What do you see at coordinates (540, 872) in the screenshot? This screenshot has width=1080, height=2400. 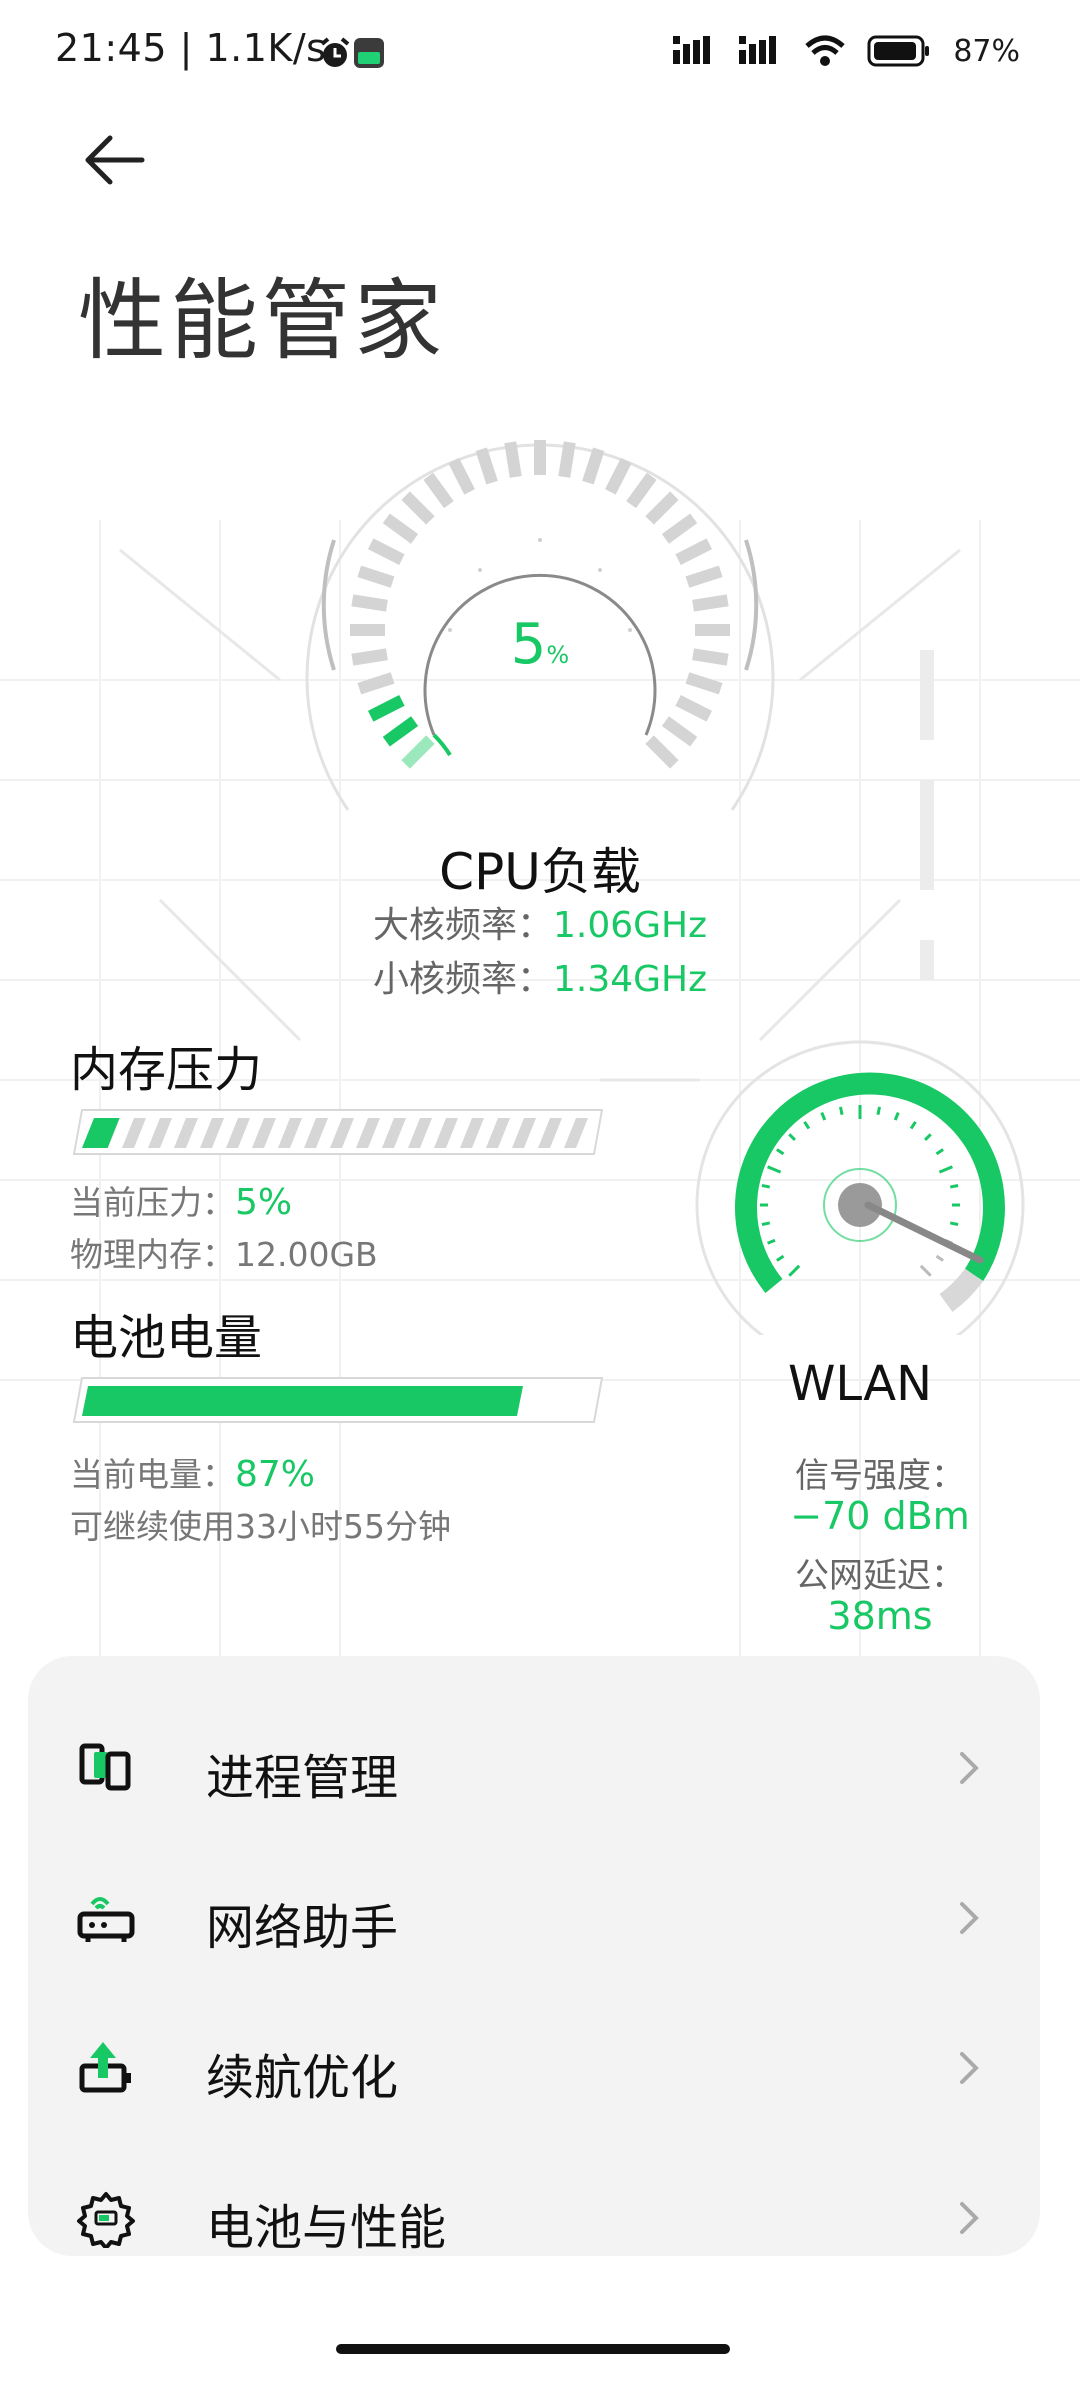 I see `cpu-load-label: CPU负载` at bounding box center [540, 872].